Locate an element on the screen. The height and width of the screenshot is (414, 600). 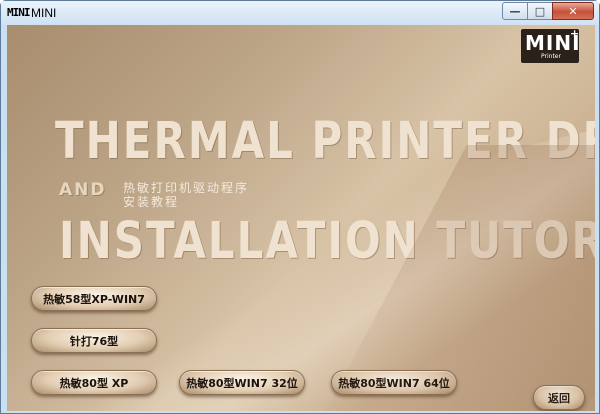
close-icon: ✕ is located at coordinates (573, 11).